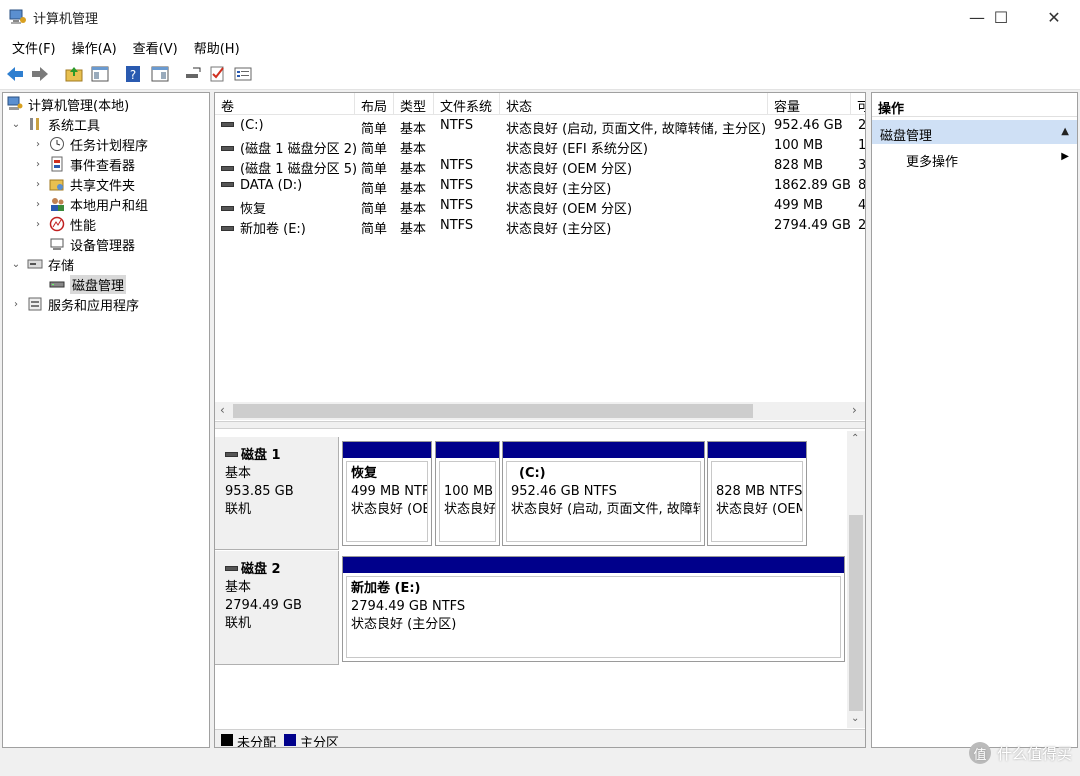 This screenshot has width=1080, height=776. Describe the element at coordinates (290, 740) in the screenshot. I see `primary-swatch` at that location.